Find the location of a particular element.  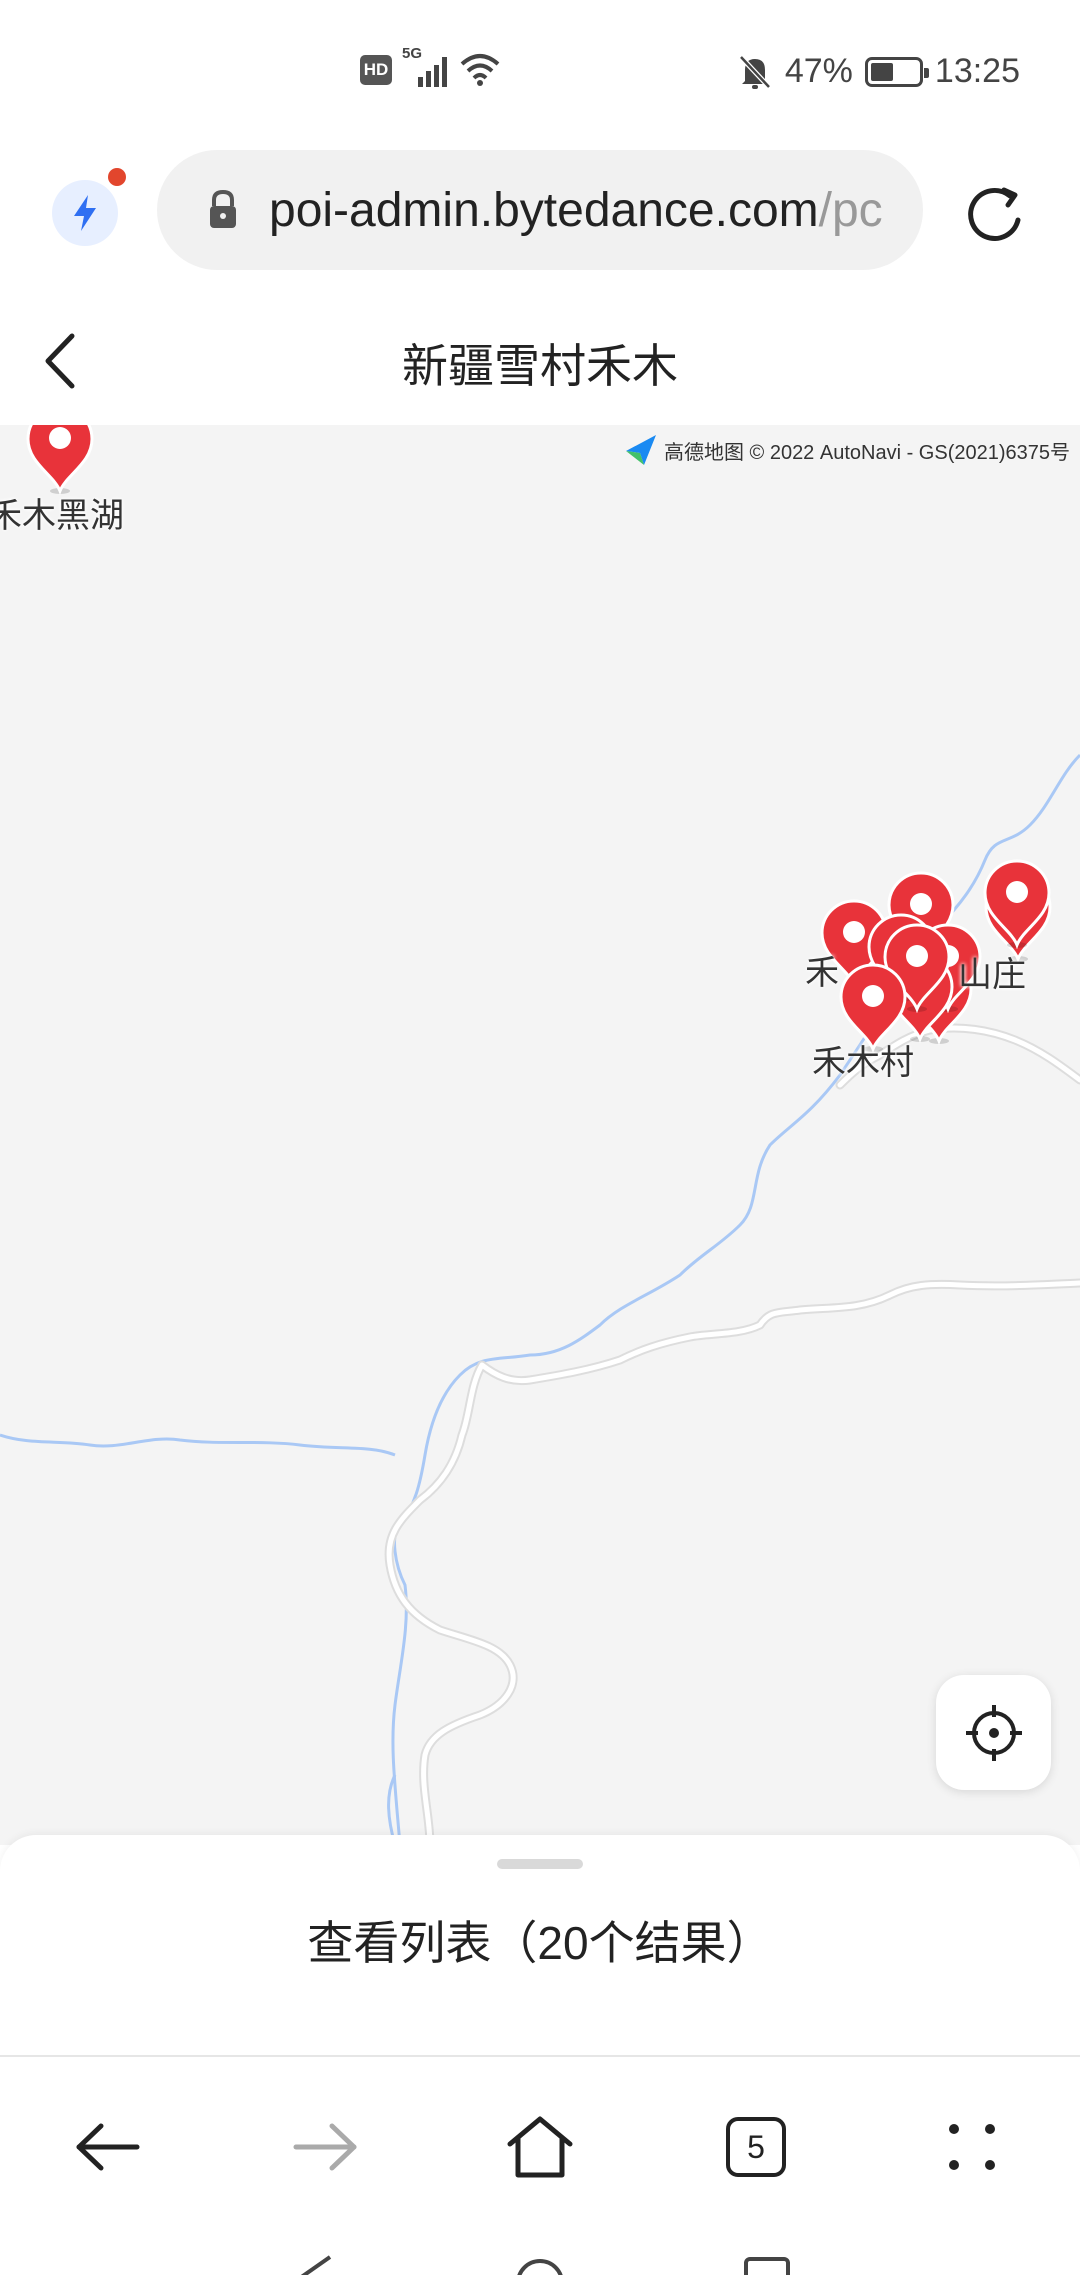

status-left: HD 5G is located at coordinates (430, 66).